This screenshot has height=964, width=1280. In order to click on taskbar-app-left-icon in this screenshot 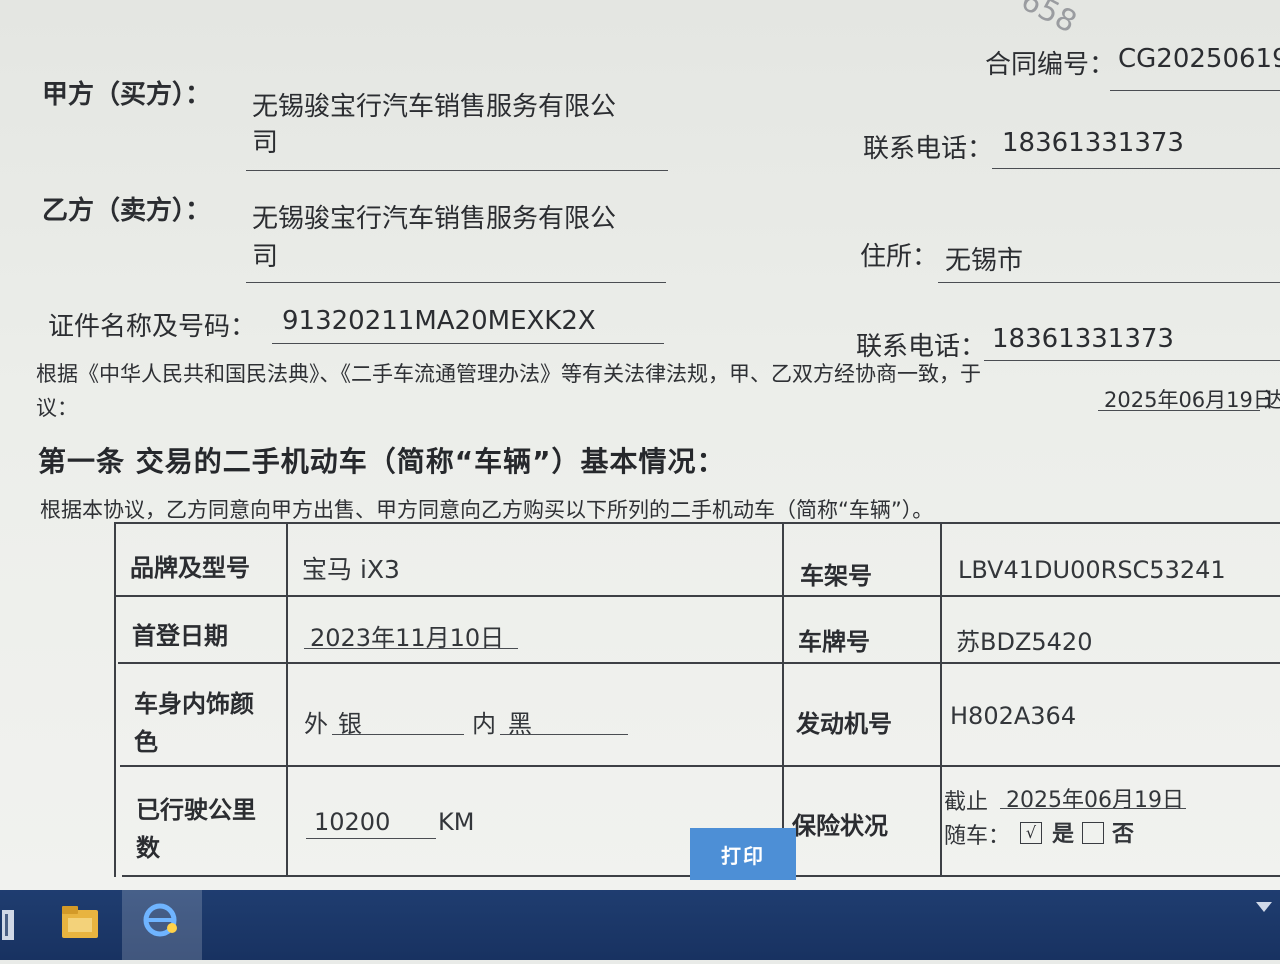, I will do `click(15, 925)`.